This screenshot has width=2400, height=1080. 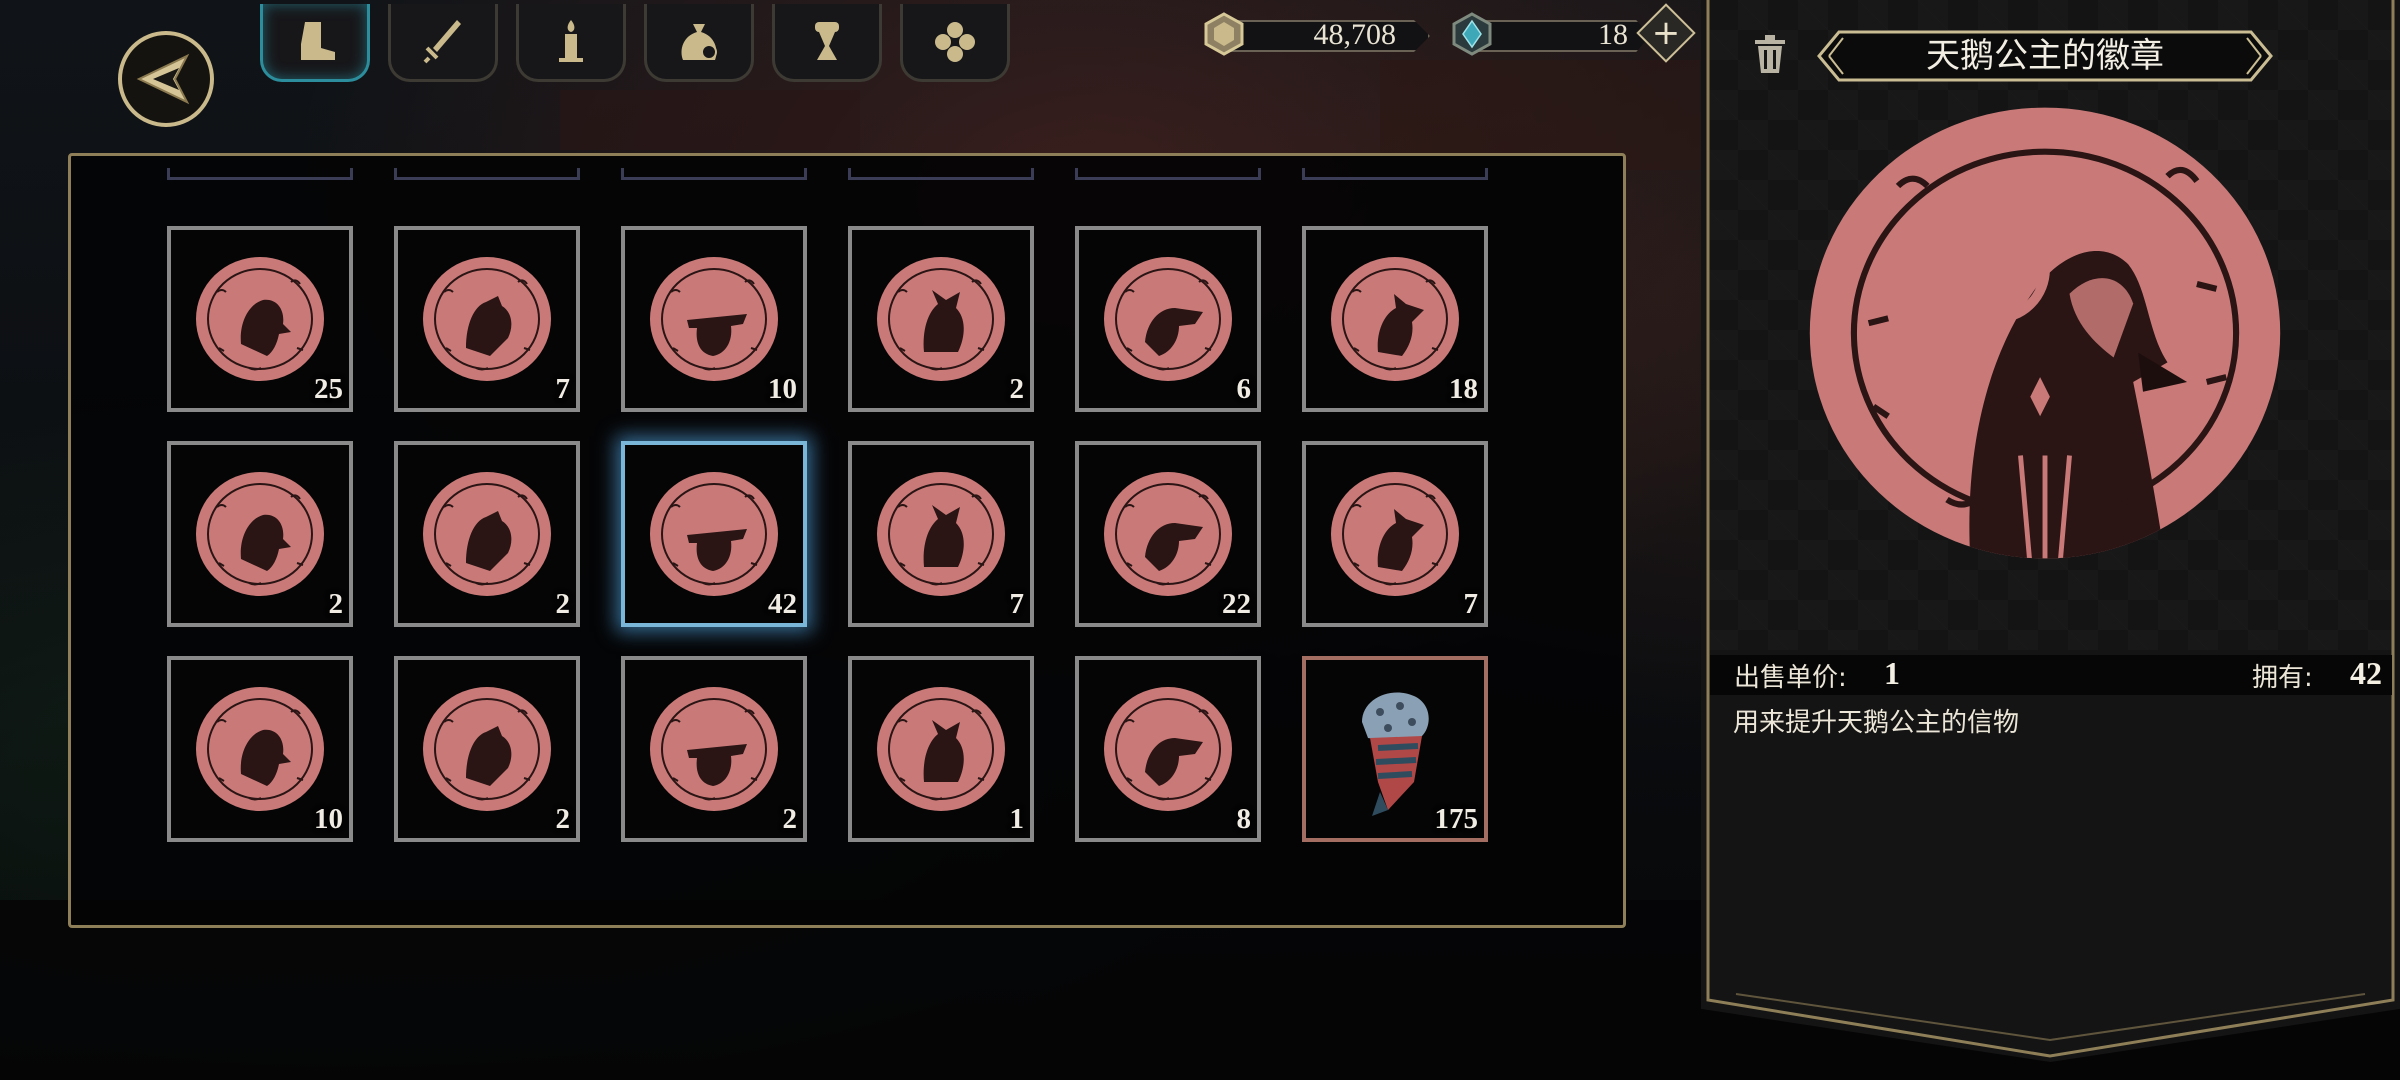 What do you see at coordinates (1892, 673) in the screenshot?
I see `sell-price-value: 1` at bounding box center [1892, 673].